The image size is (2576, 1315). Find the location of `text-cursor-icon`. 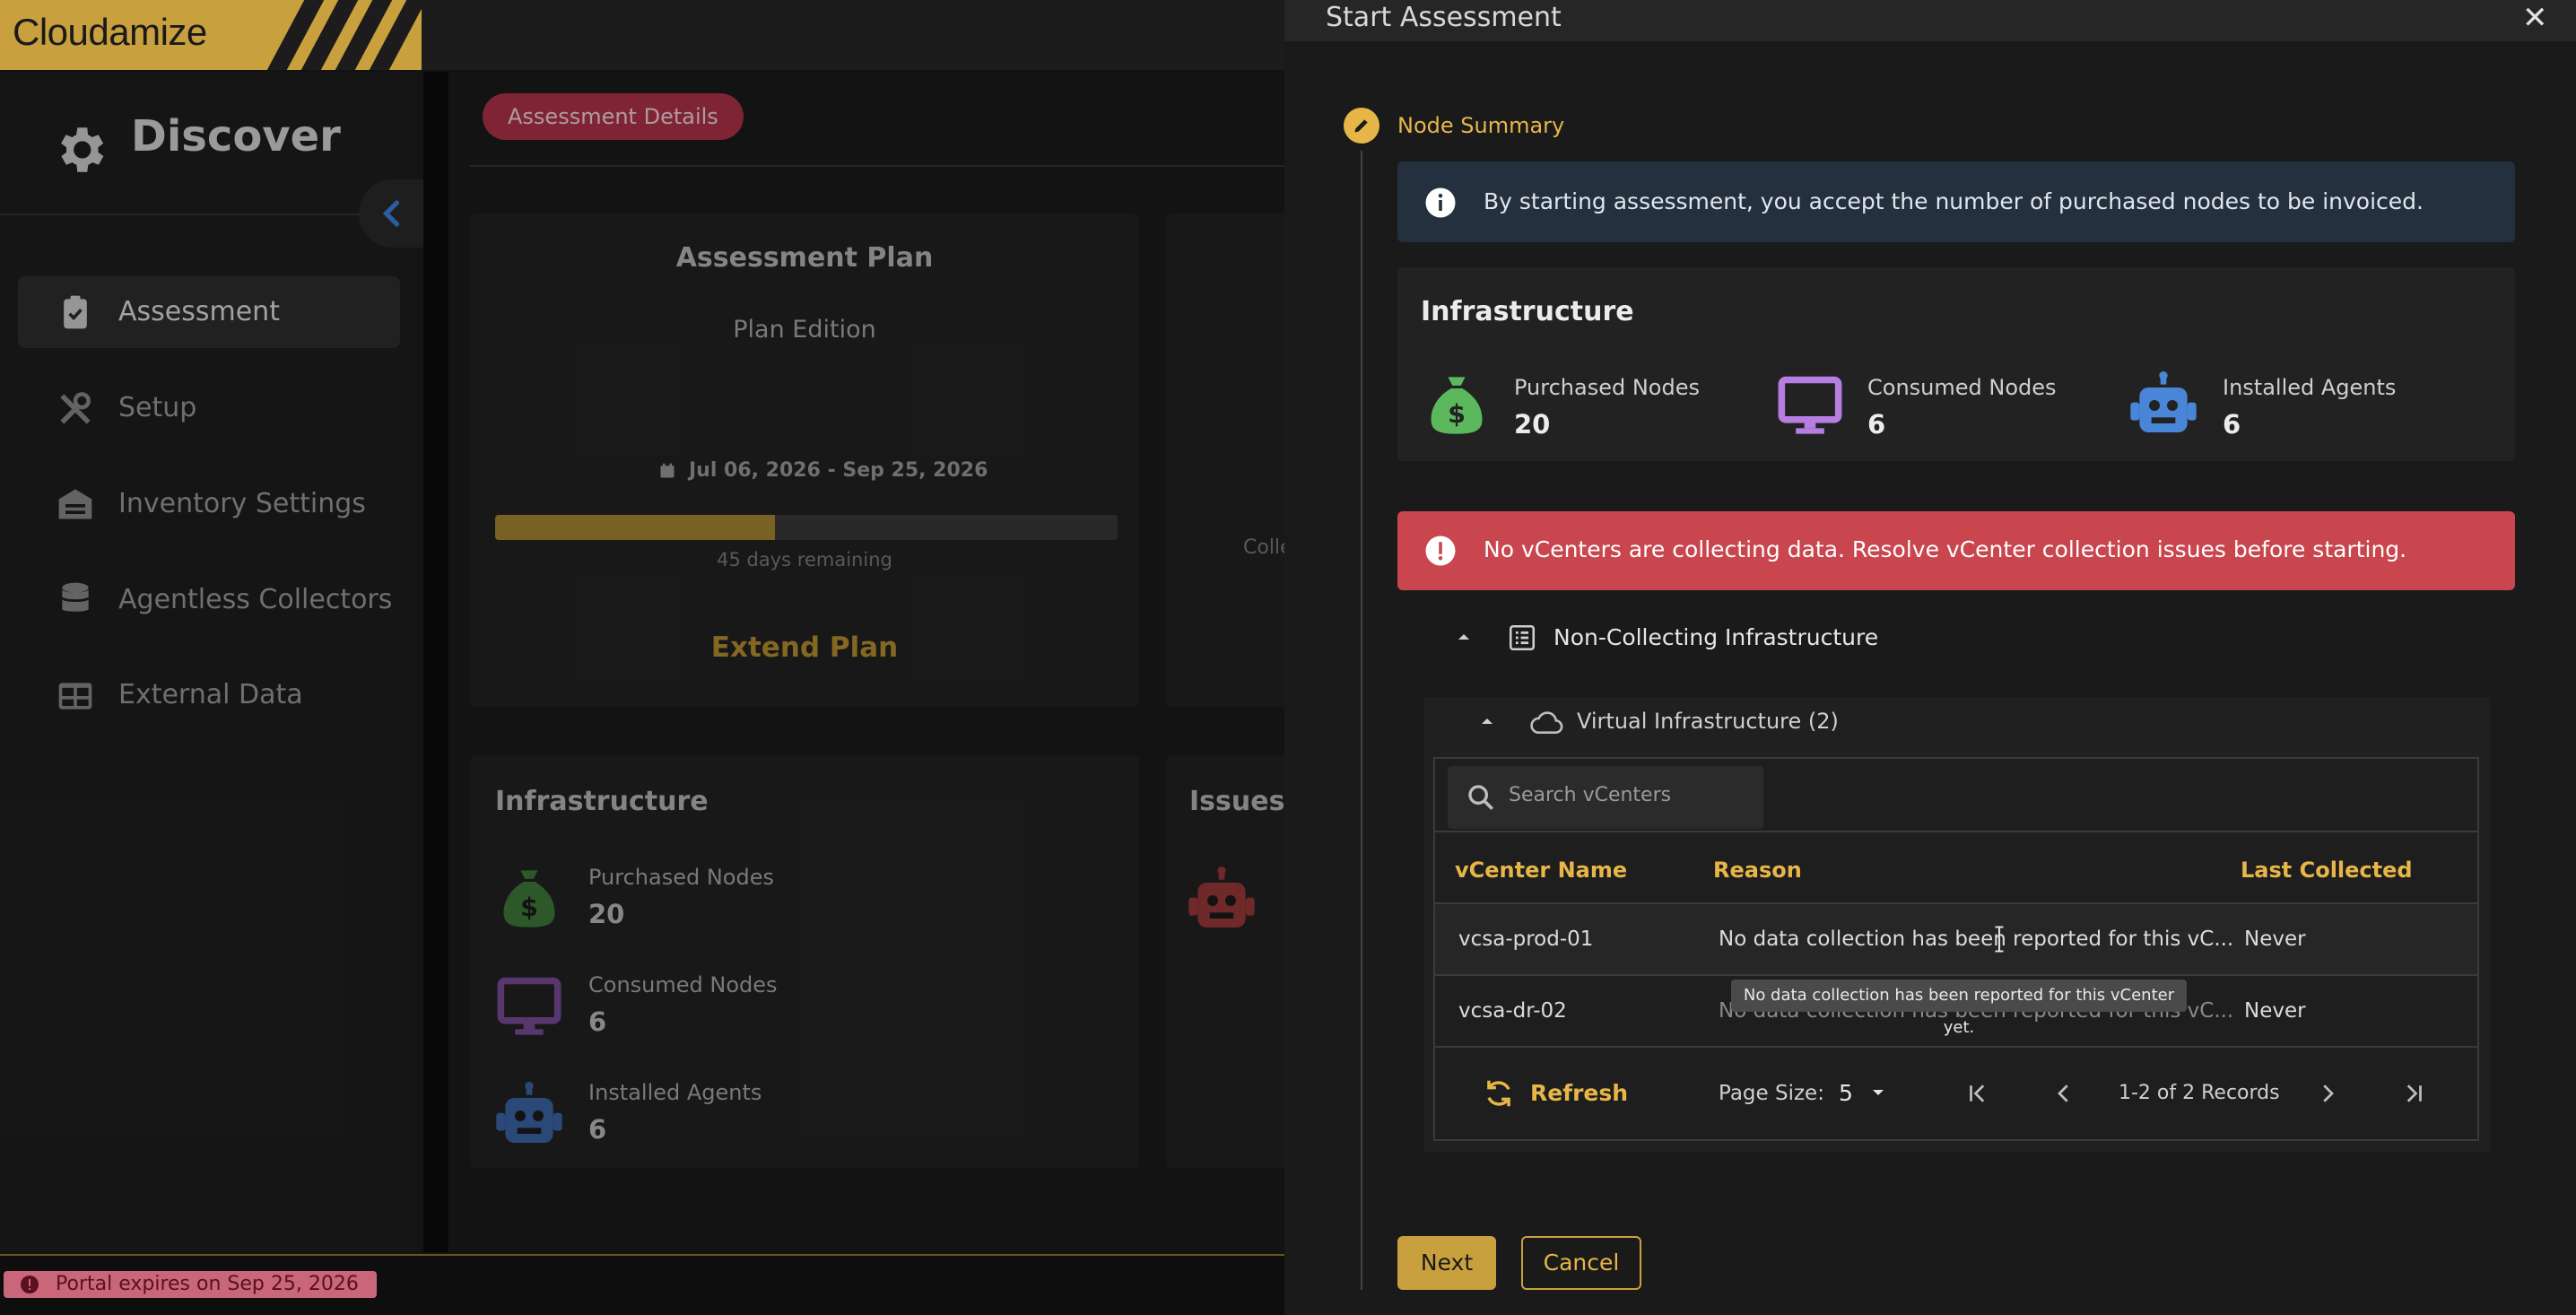

text-cursor-icon is located at coordinates (1999, 939).